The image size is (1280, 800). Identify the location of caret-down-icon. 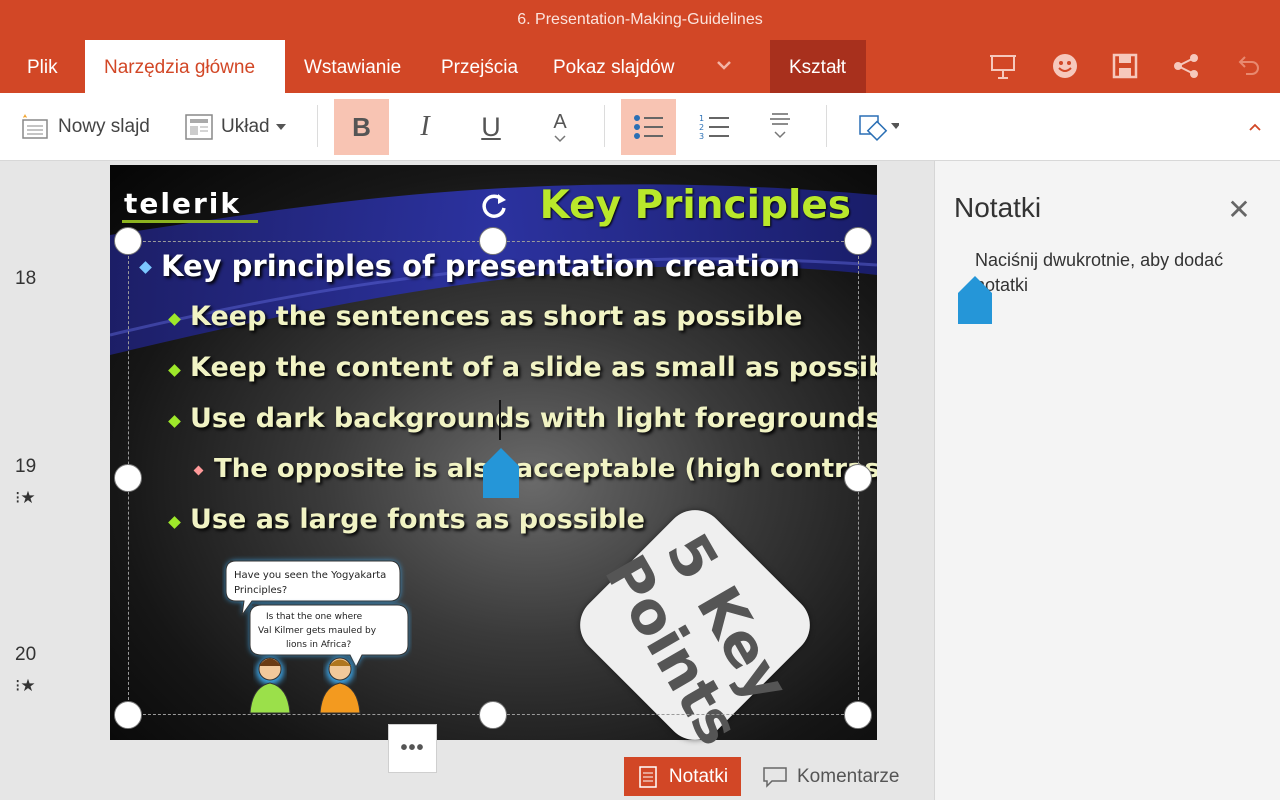
(280, 127).